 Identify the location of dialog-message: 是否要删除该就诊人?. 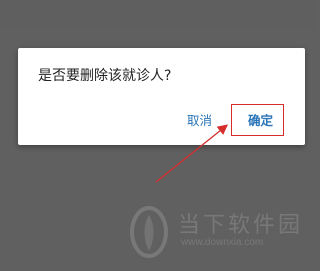
(105, 76).